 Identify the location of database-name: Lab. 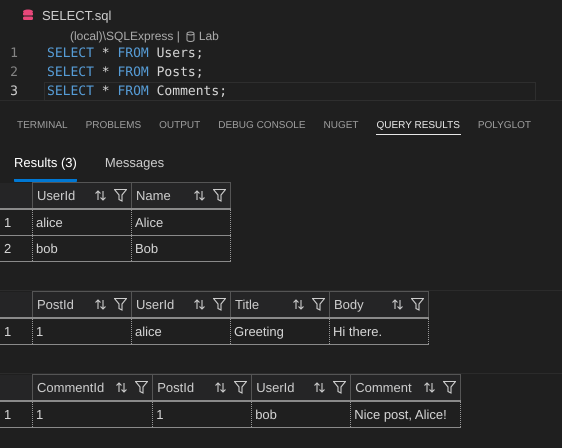
(208, 36).